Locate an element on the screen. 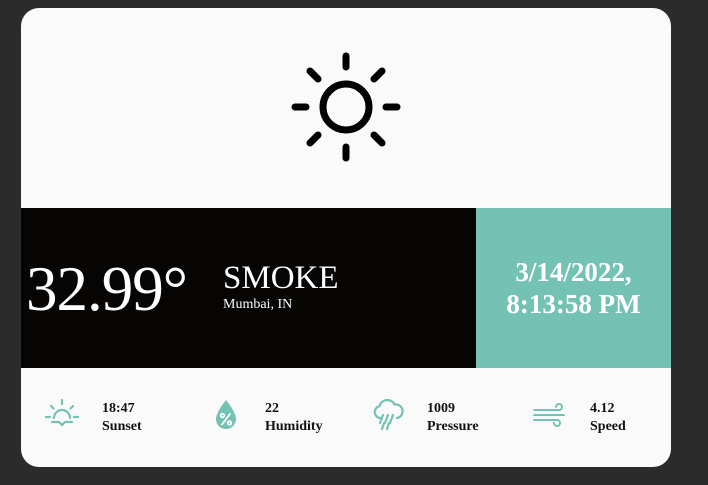  pressure-label: Pressure is located at coordinates (453, 426).